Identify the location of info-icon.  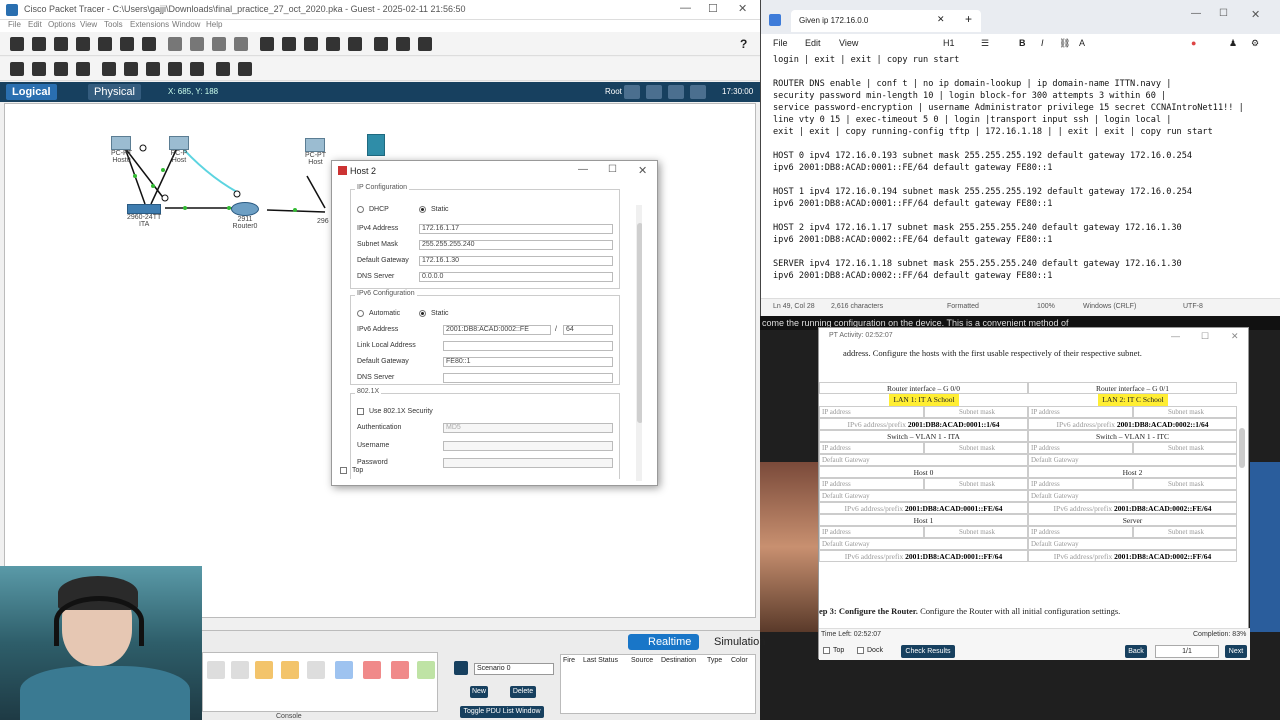
(105, 44).